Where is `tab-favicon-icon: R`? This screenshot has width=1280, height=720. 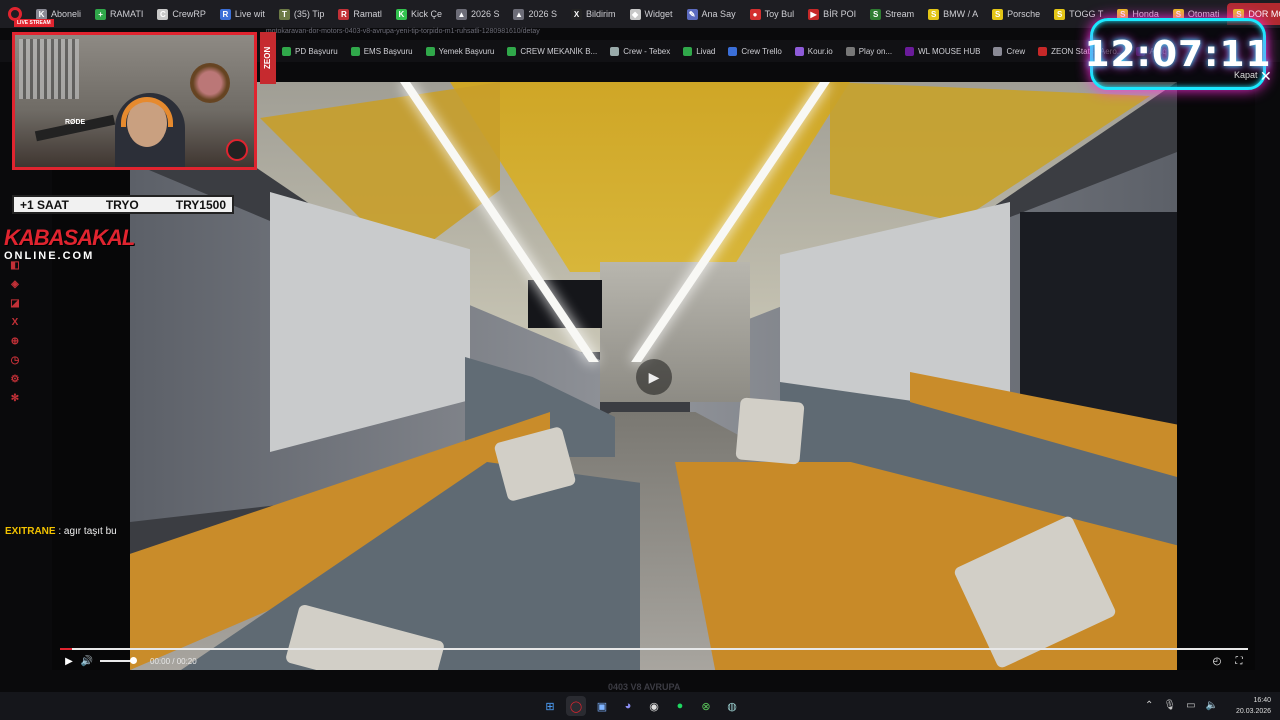 tab-favicon-icon: R is located at coordinates (225, 14).